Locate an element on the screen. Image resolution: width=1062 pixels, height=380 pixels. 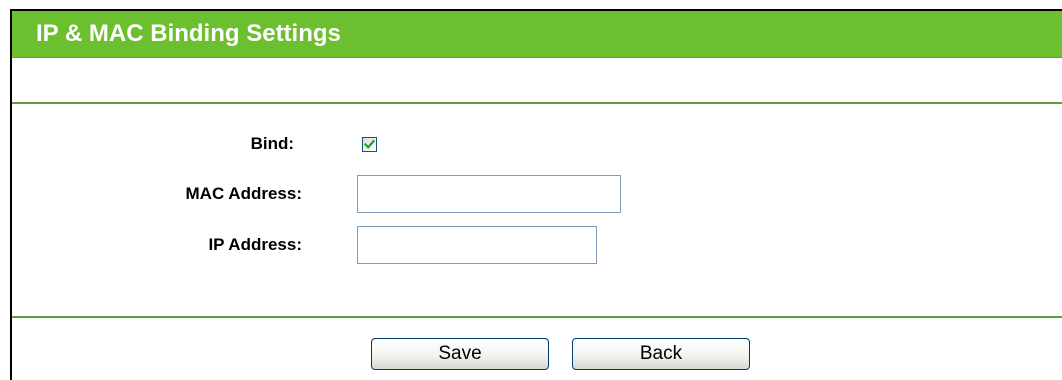
bind-checkbox is located at coordinates (369, 144).